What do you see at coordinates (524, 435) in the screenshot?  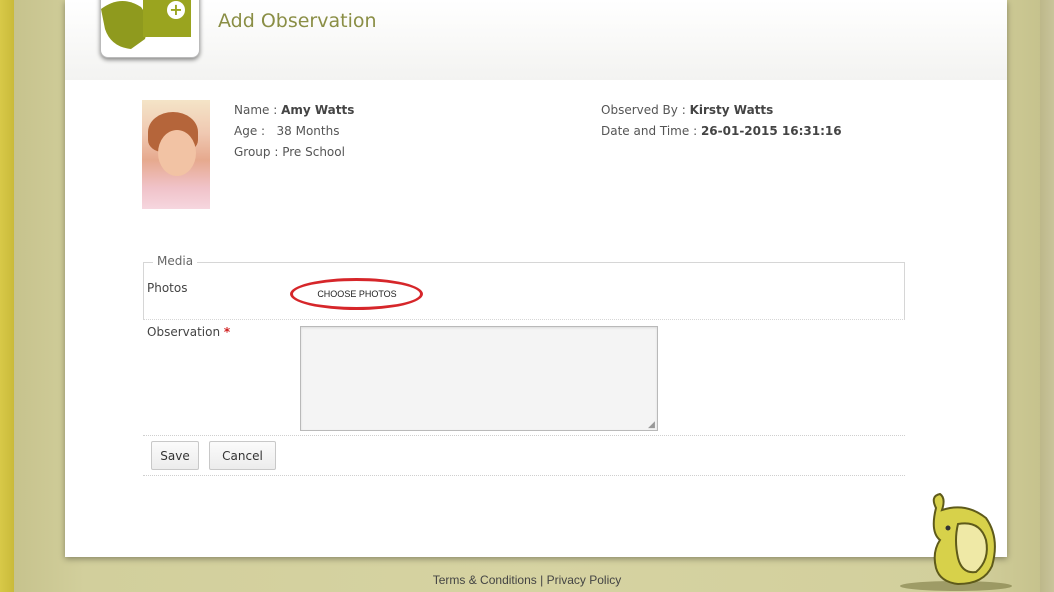 I see `divider-top` at bounding box center [524, 435].